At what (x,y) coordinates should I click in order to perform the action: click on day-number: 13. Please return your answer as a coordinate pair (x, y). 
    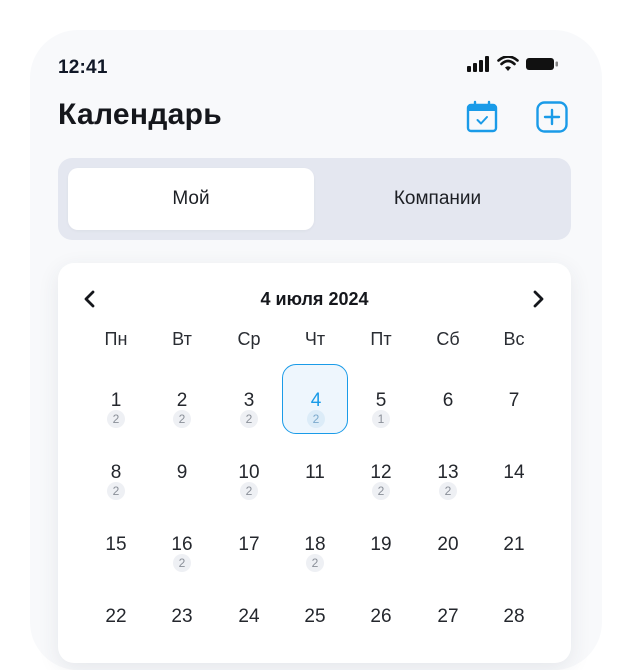
    Looking at the image, I should click on (448, 472).